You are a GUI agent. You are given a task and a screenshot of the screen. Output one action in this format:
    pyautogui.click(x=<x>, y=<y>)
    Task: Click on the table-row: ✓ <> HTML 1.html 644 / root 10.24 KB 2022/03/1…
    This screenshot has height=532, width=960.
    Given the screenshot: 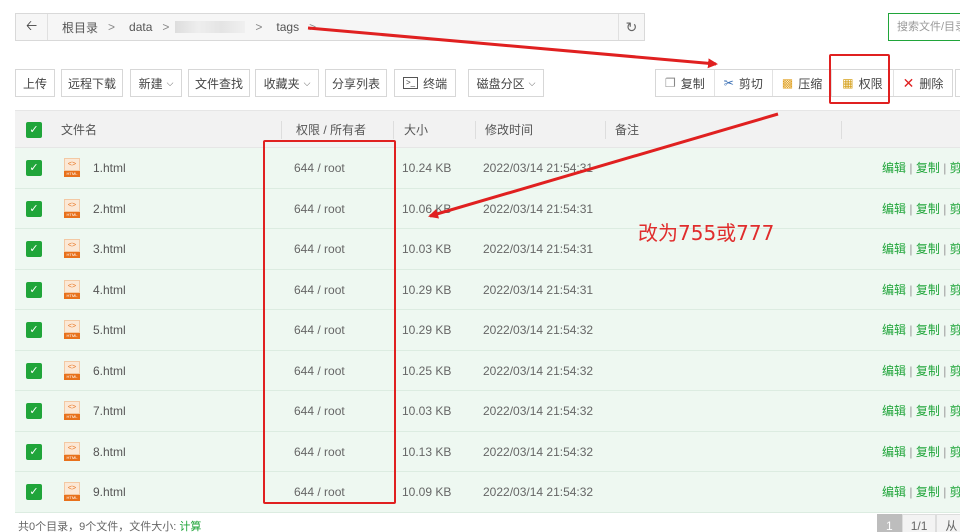 What is the action you would take?
    pyautogui.click(x=487, y=168)
    